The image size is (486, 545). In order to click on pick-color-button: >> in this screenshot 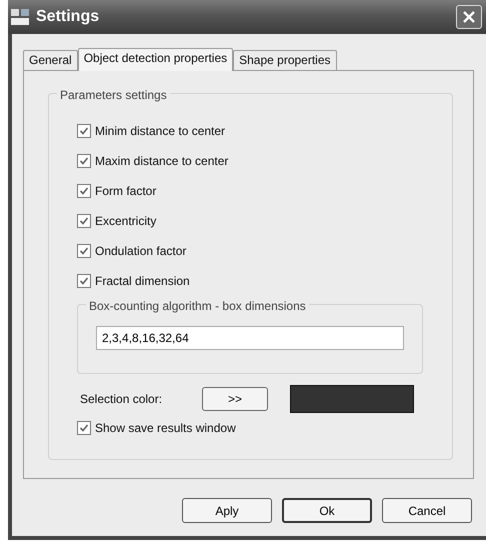, I will do `click(235, 399)`.